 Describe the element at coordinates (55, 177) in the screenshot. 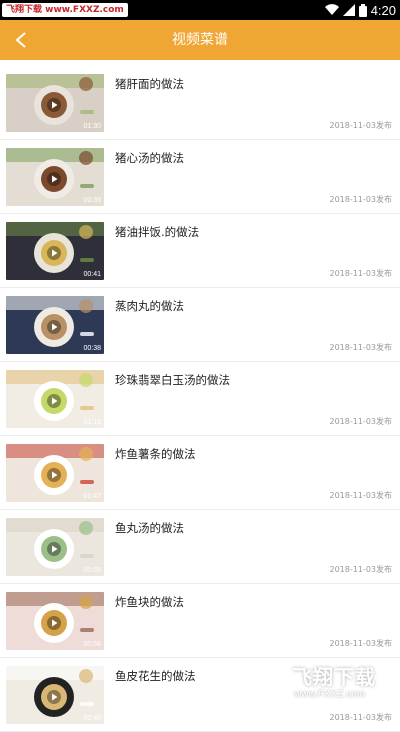

I see `video-thumbnail: 00:39` at that location.